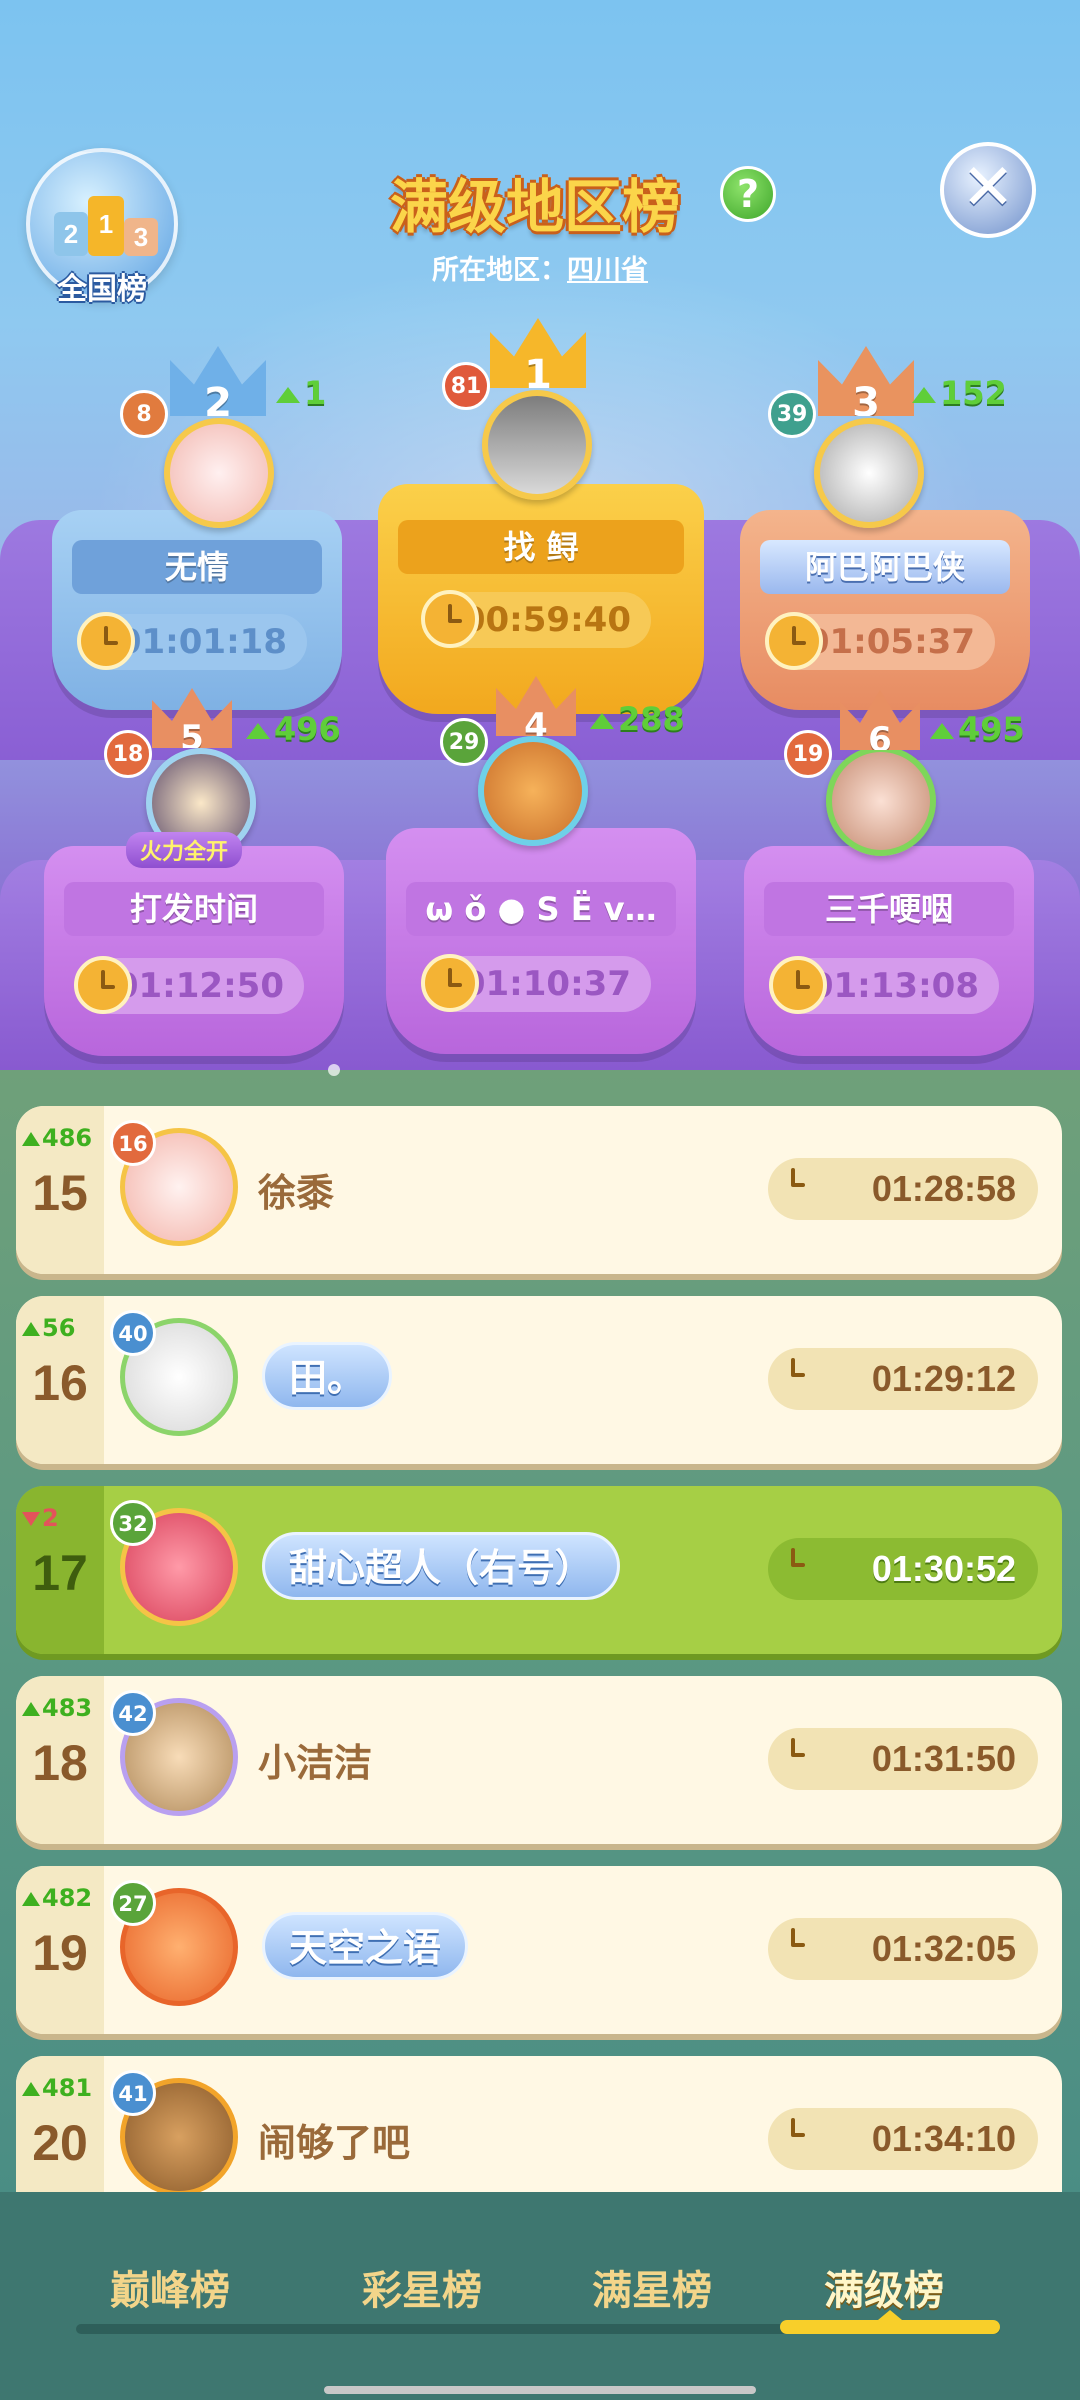  Describe the element at coordinates (808, 754) in the screenshot. I see `level-badge: 19` at that location.